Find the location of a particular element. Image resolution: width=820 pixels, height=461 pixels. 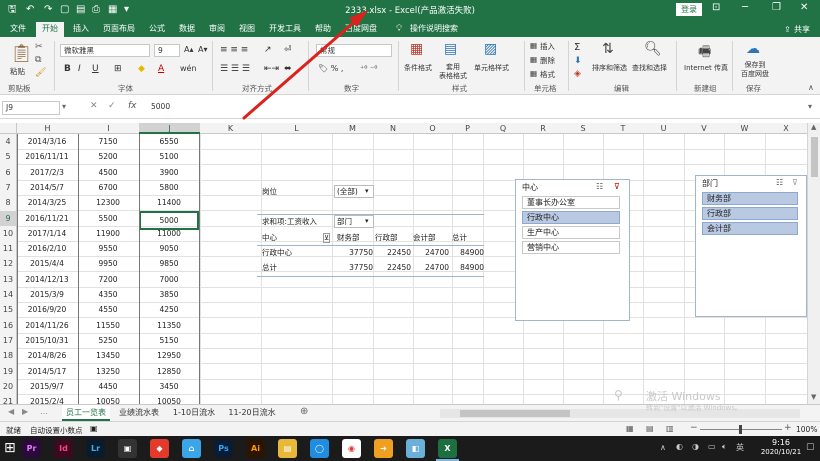

annotation-arrow is located at coordinates (305, 65).